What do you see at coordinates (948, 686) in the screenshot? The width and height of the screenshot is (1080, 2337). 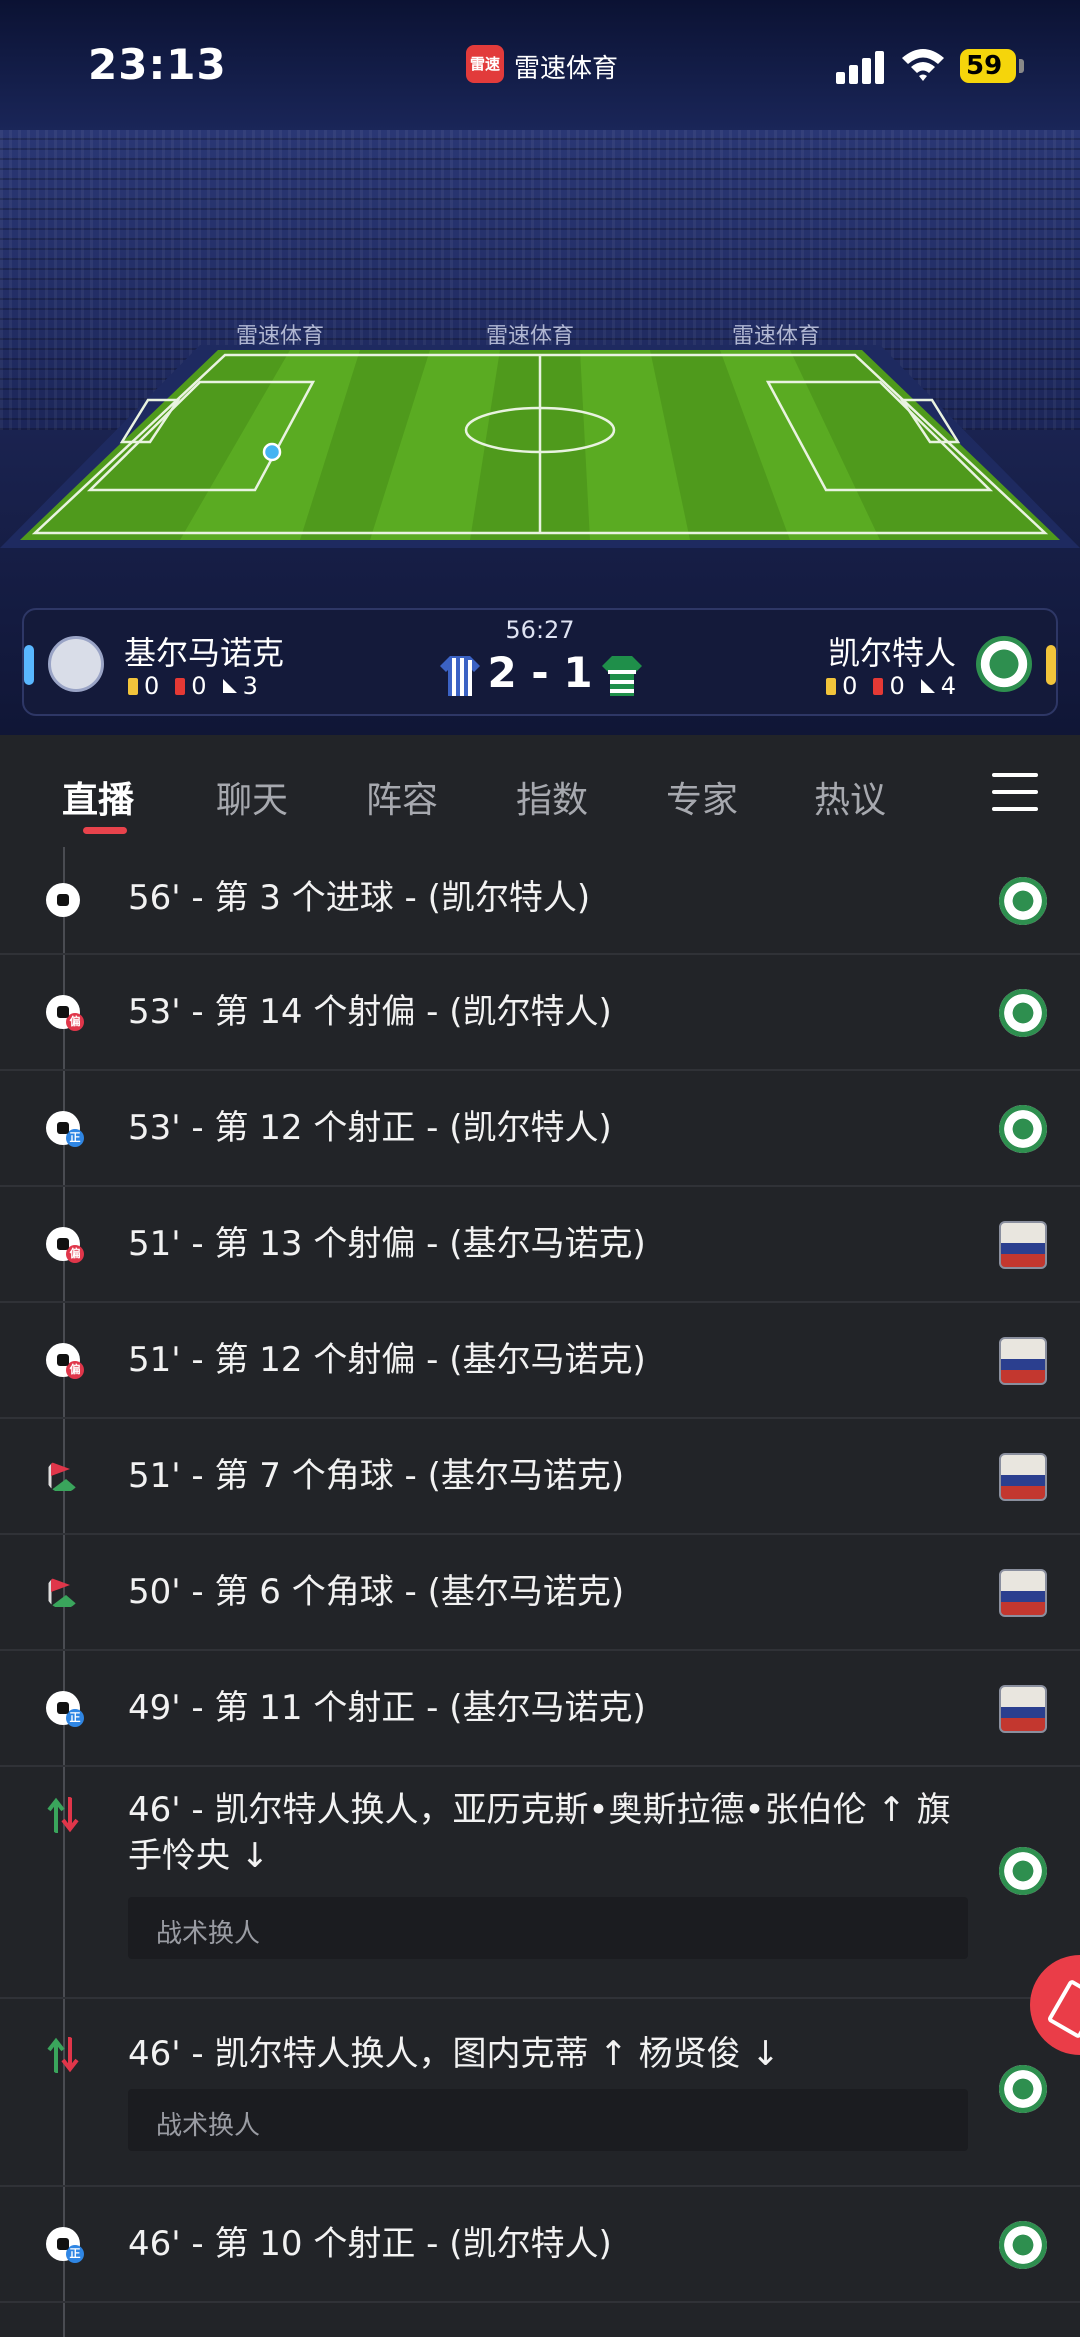 I see `away-corner-count: 4` at bounding box center [948, 686].